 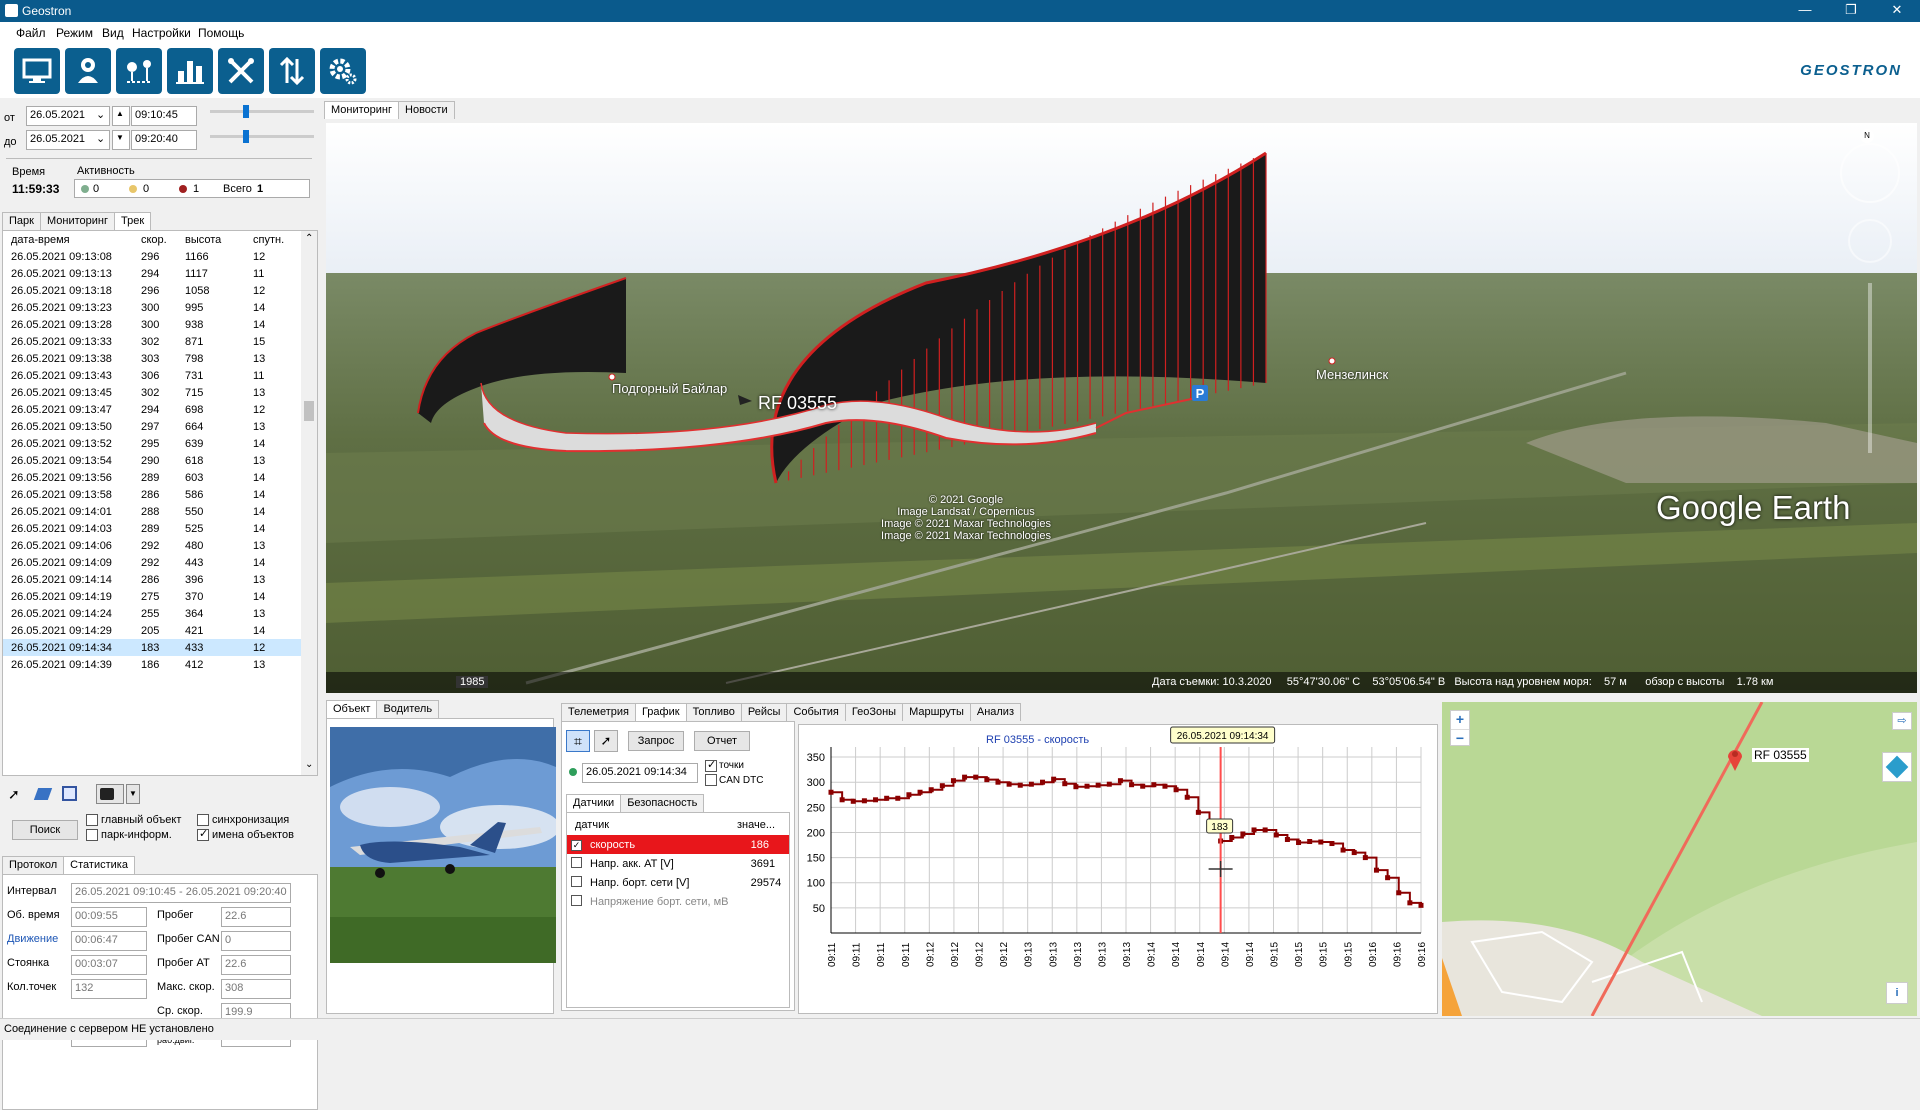 I want to click on camera-dropdown, so click(x=110, y=794).